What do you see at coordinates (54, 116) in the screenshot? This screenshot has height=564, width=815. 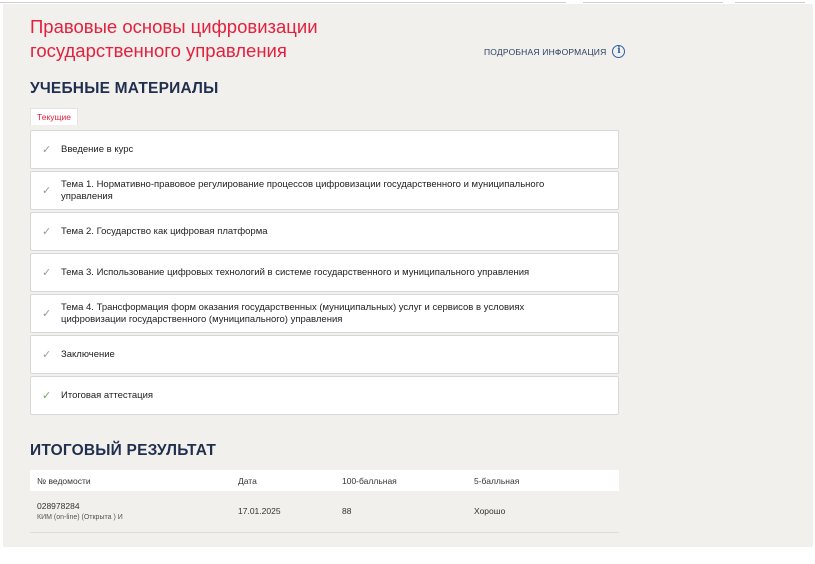 I see `tab-current: Текущие` at bounding box center [54, 116].